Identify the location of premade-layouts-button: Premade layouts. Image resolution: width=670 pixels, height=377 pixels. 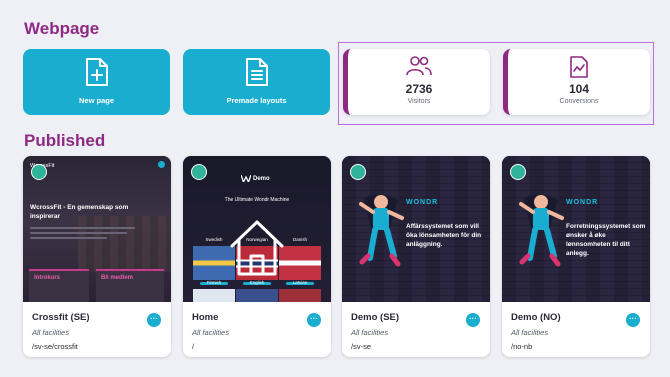
(256, 82).